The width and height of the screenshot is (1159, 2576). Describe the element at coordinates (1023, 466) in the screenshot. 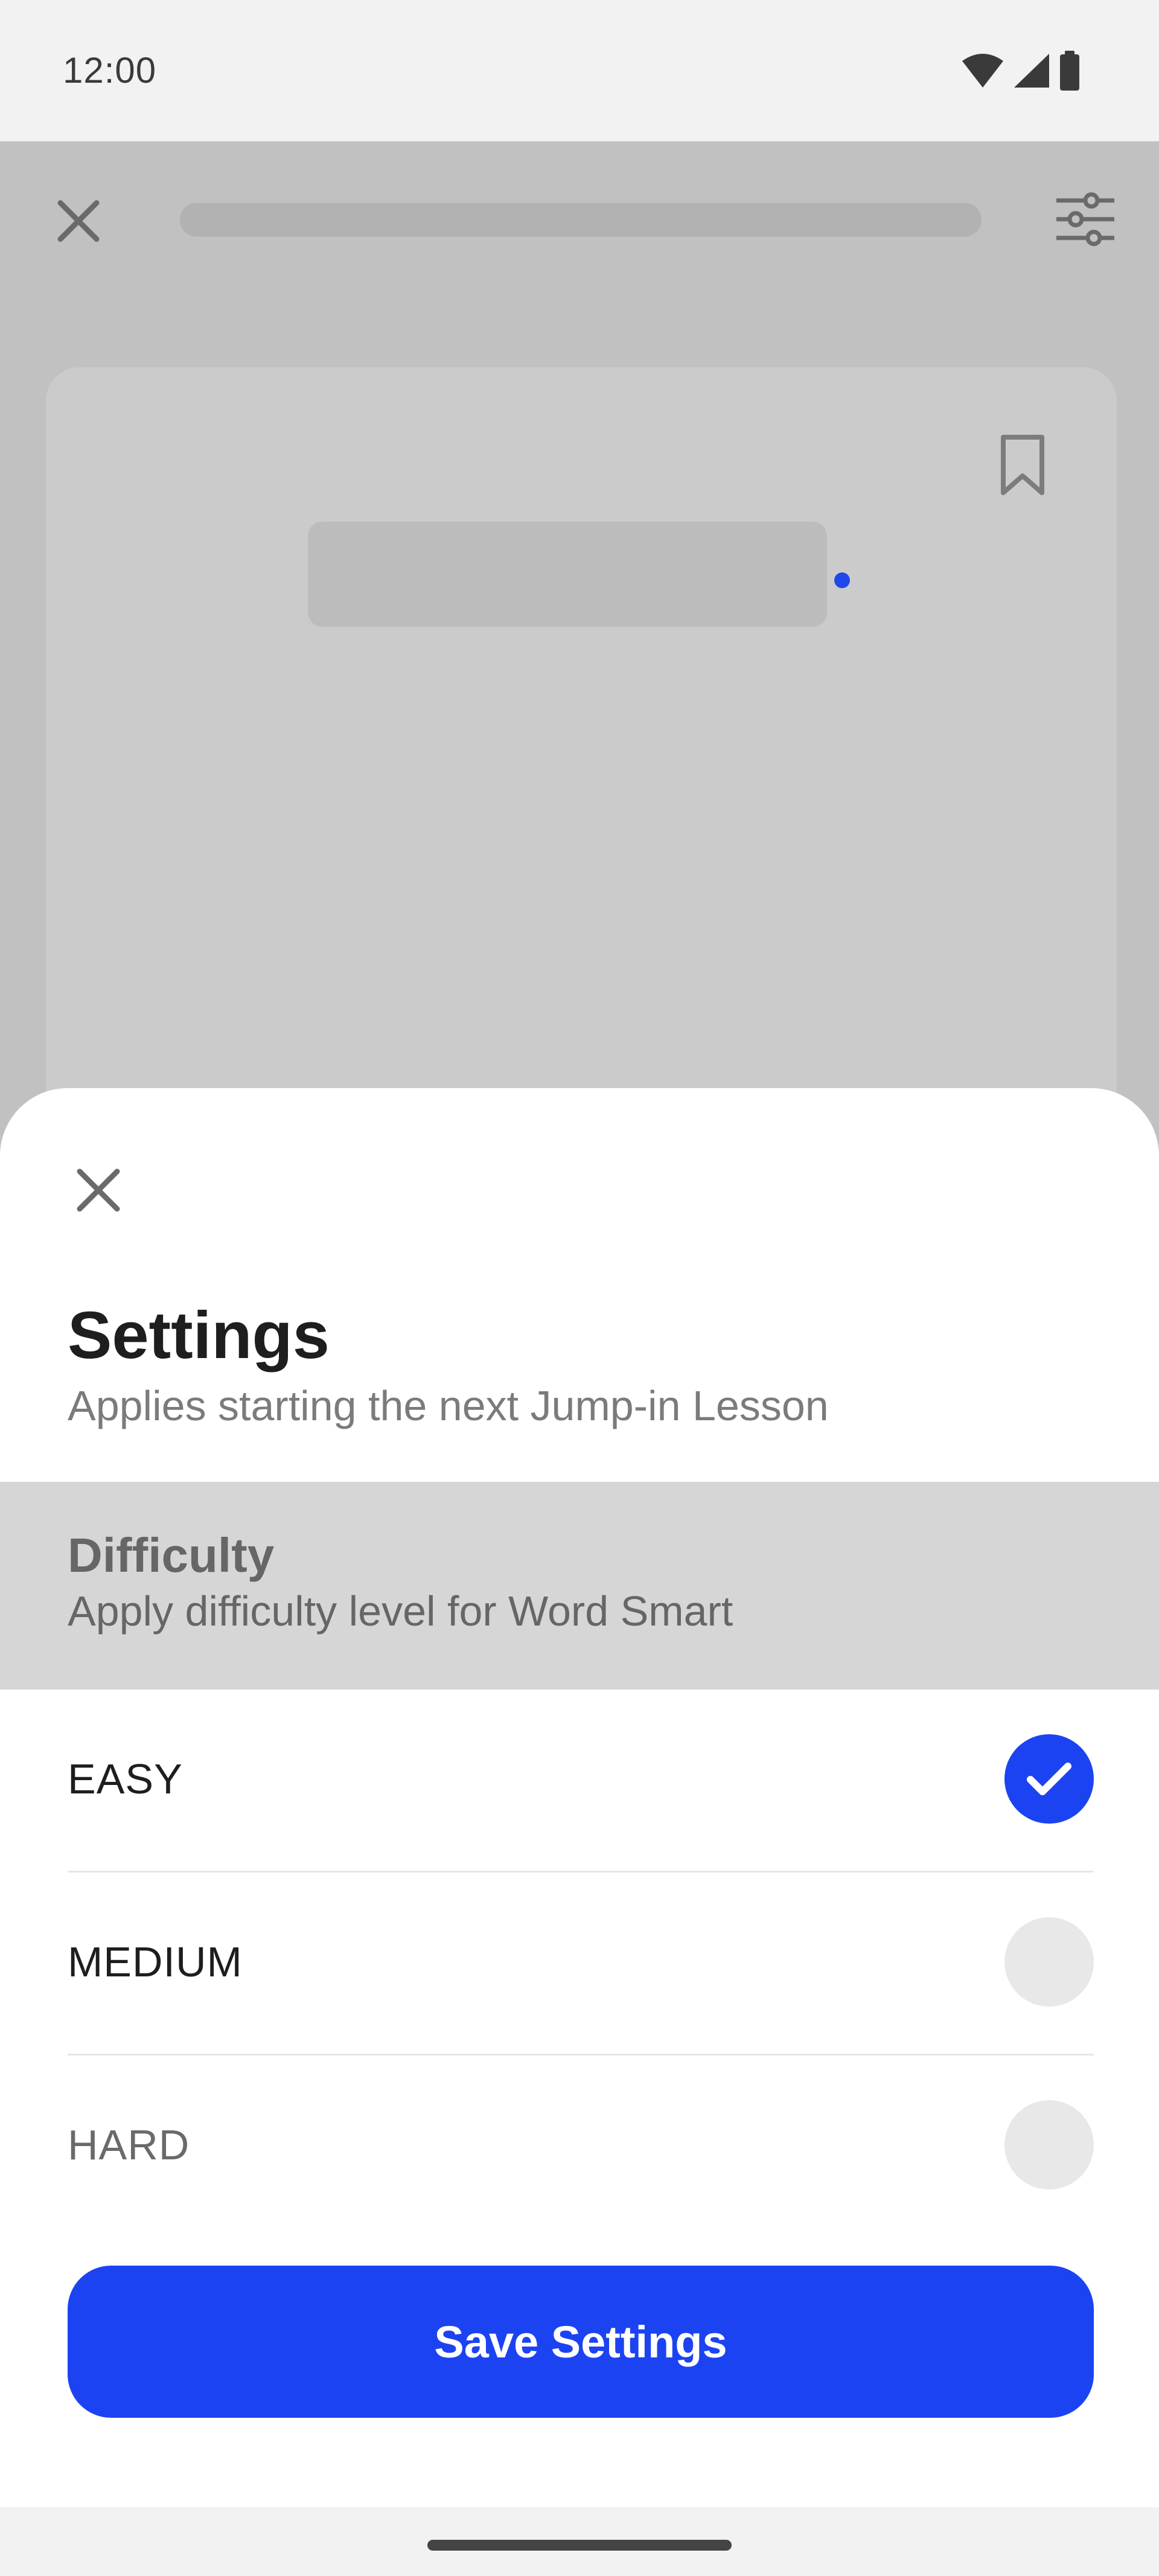

I see `bookmark-icon` at that location.